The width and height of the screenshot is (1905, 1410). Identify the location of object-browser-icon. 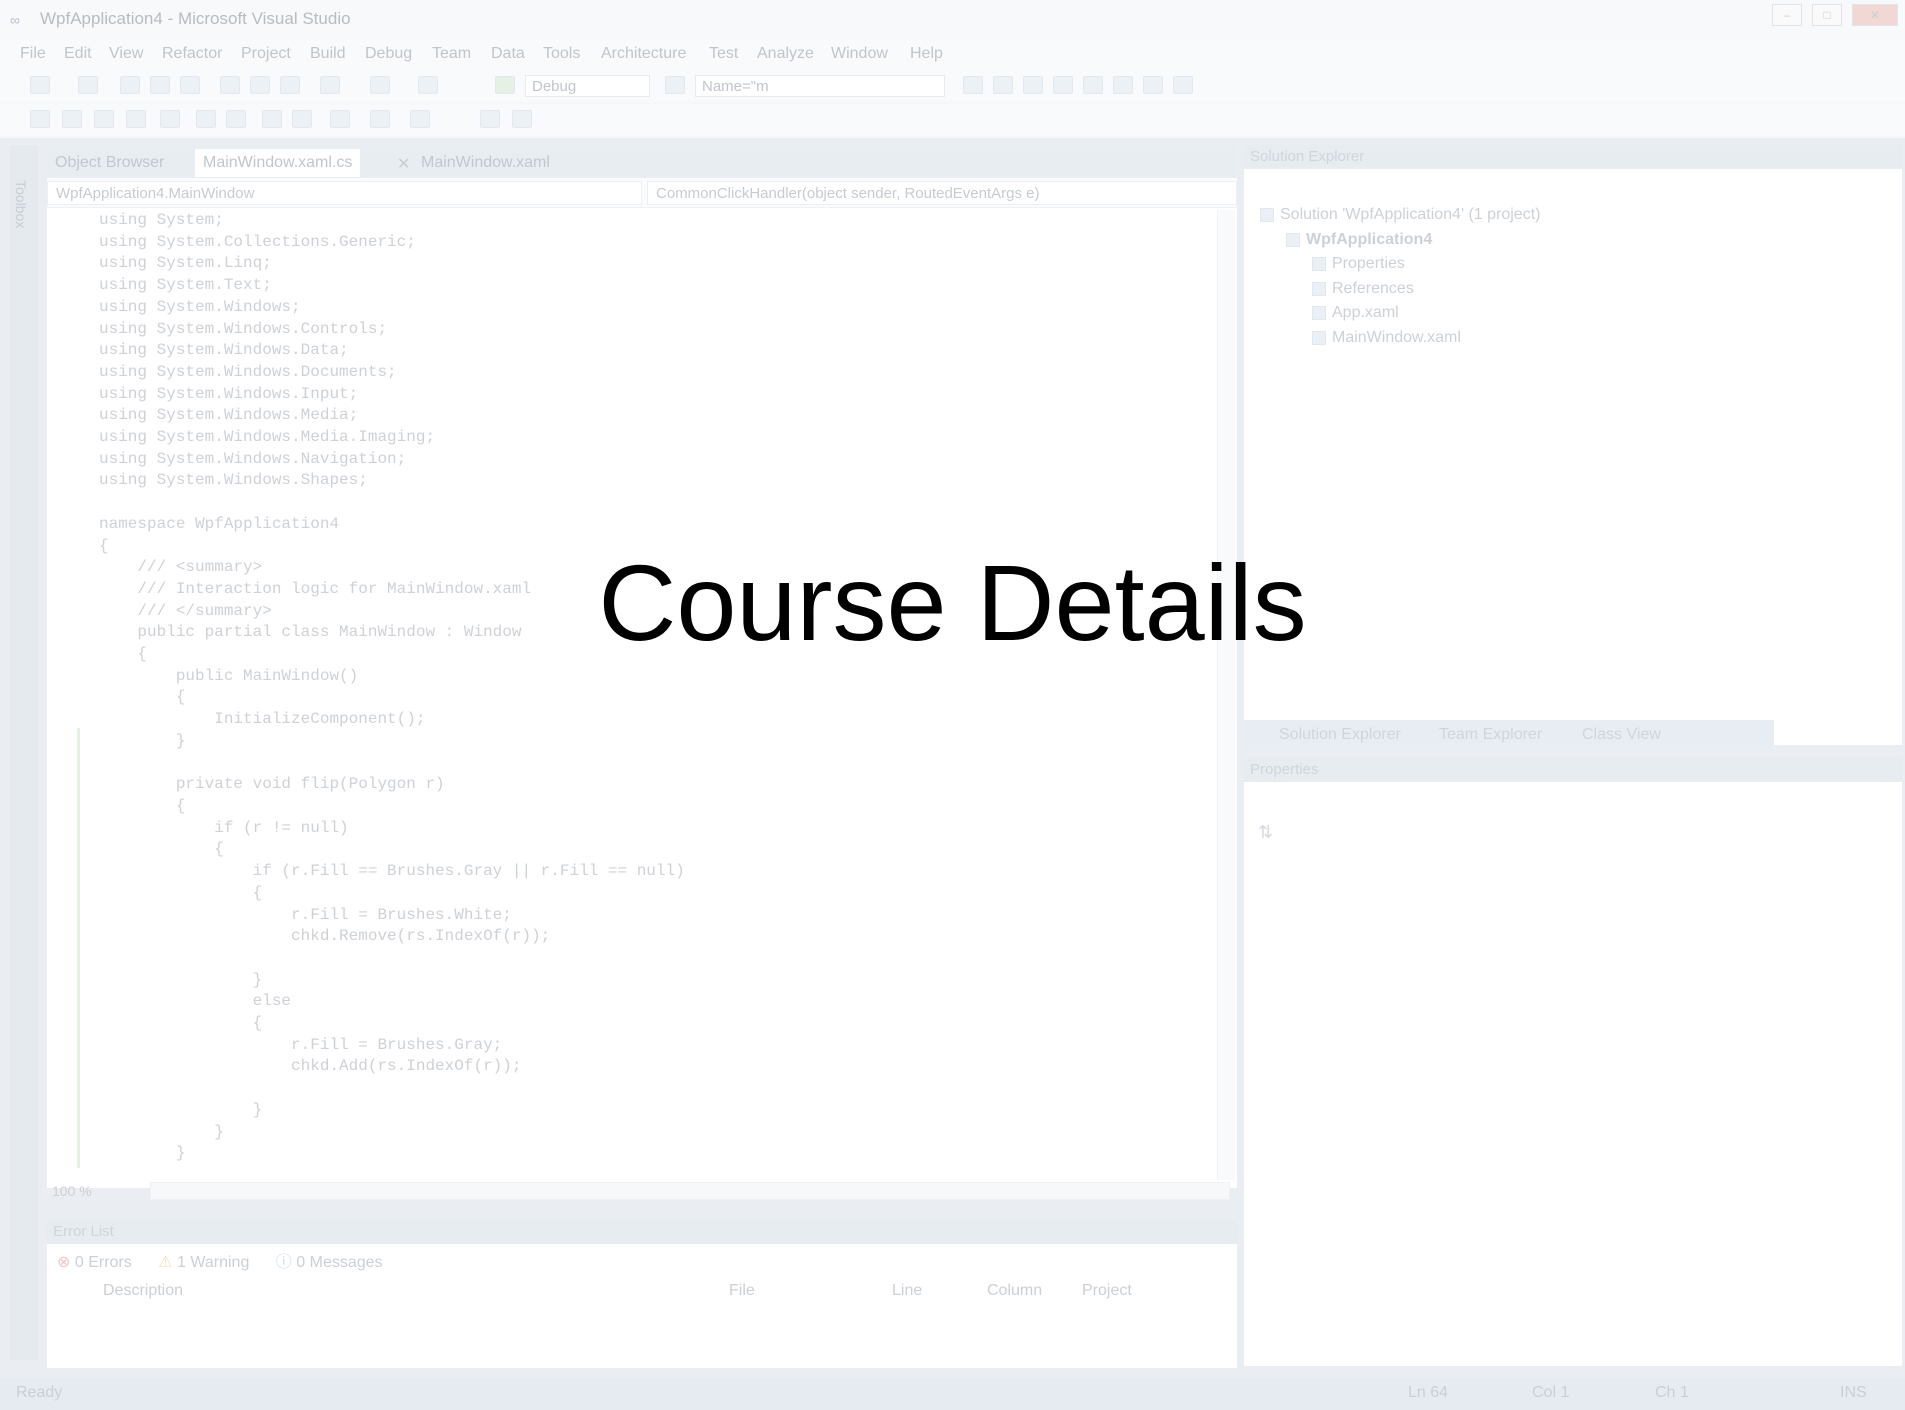
(1063, 85).